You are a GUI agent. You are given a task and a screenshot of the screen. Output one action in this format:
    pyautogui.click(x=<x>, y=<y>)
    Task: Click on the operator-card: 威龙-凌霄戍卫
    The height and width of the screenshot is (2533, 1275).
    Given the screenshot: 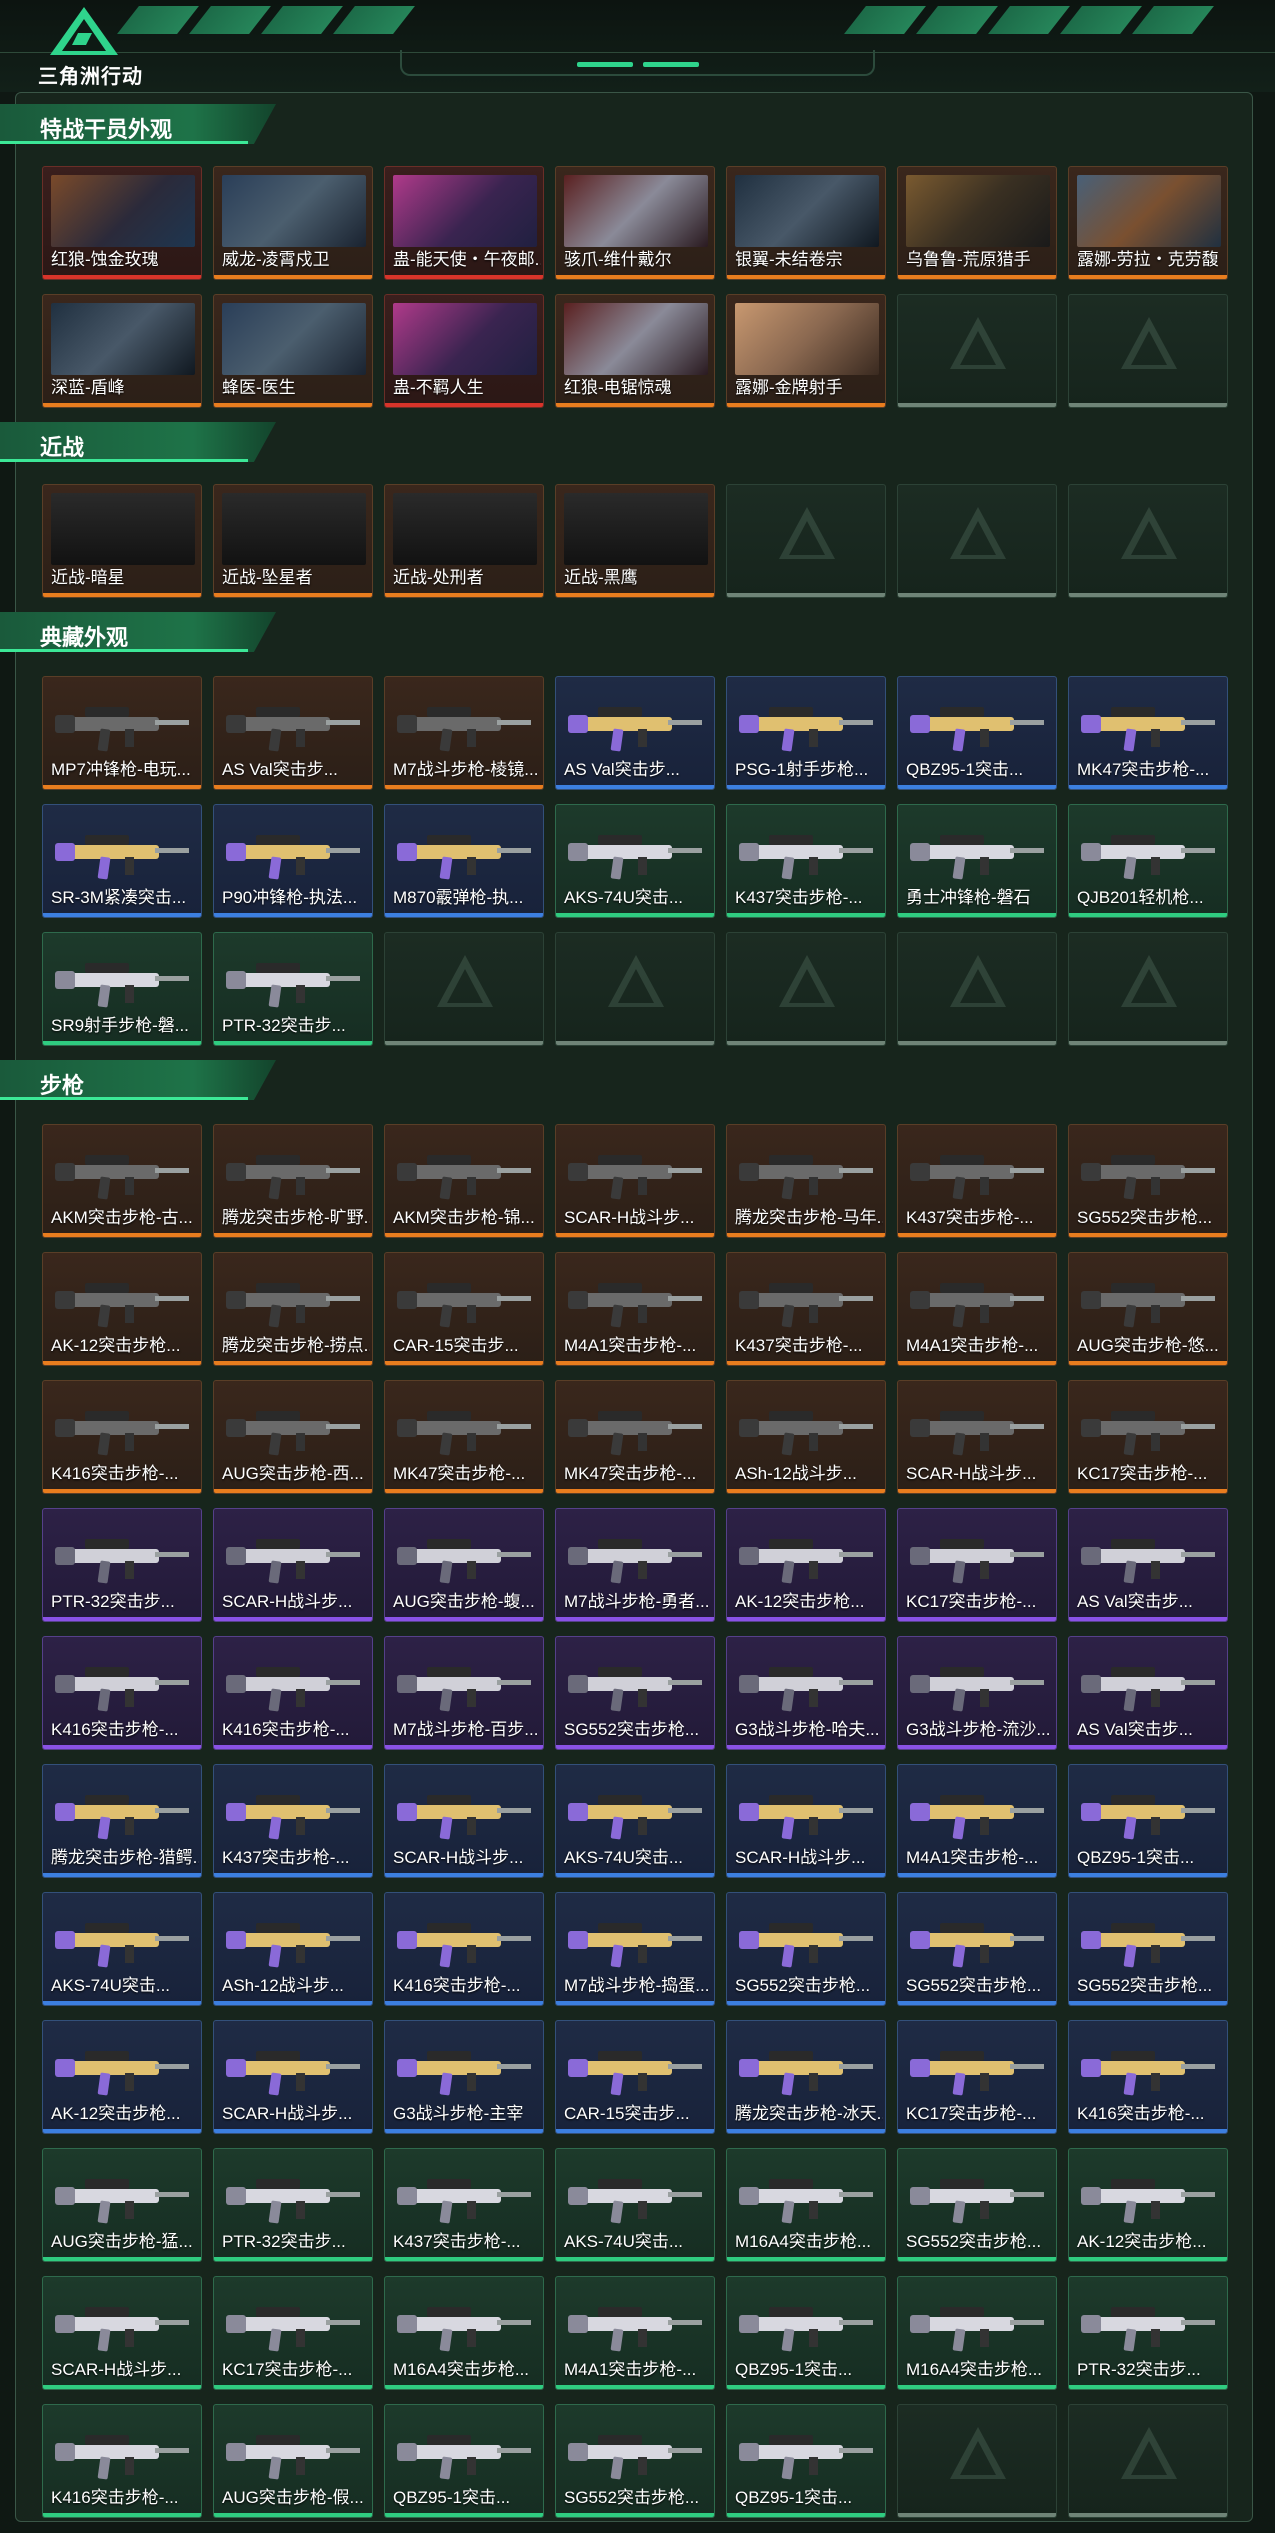 What is the action you would take?
    pyautogui.click(x=293, y=223)
    